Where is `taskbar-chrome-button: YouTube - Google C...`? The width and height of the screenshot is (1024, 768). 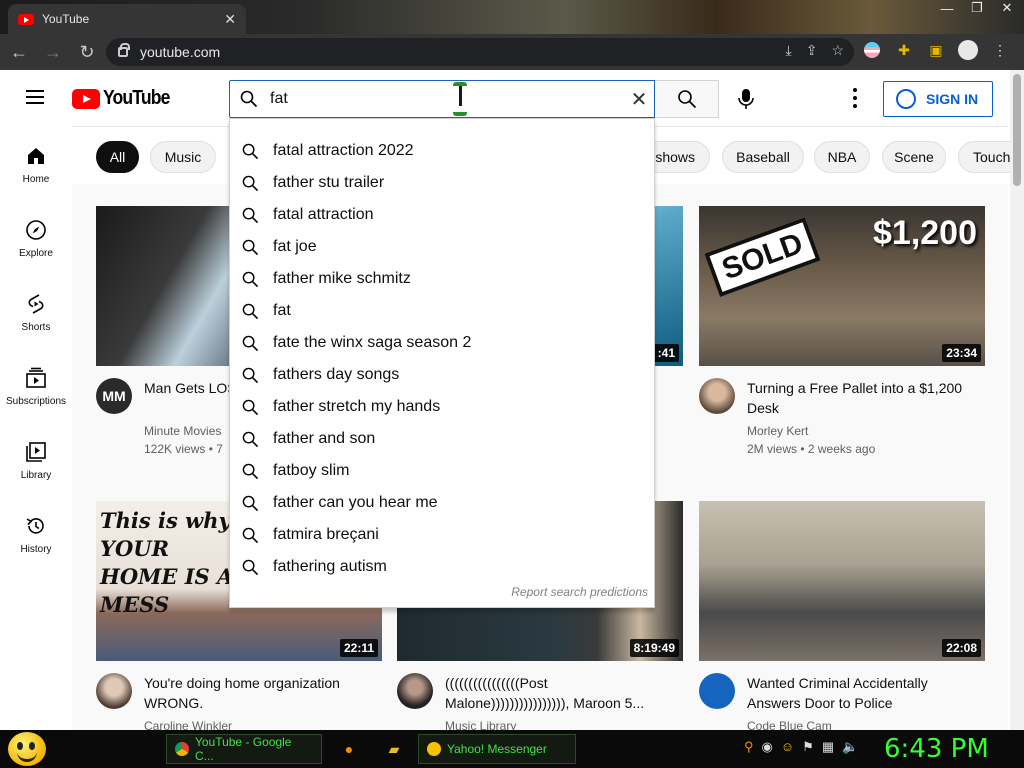 taskbar-chrome-button: YouTube - Google C... is located at coordinates (244, 749).